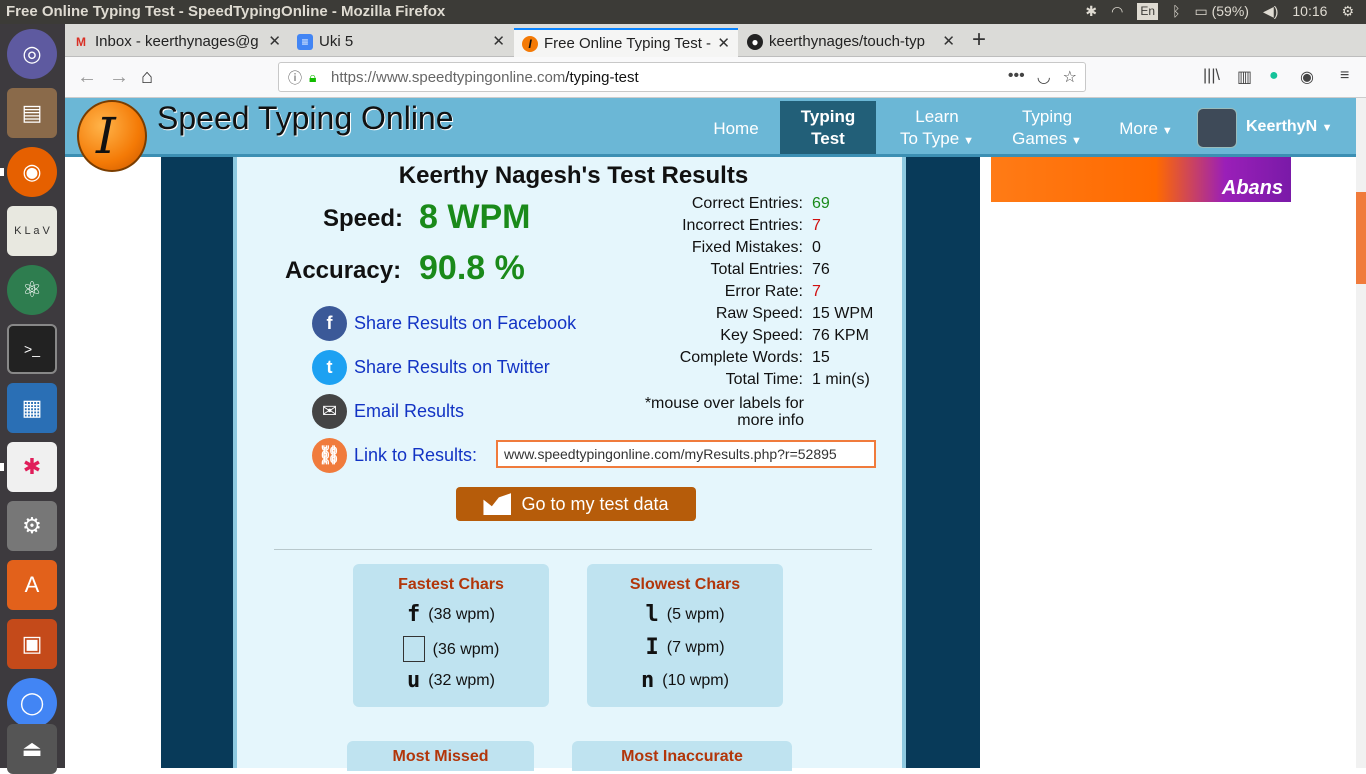 This screenshot has width=1366, height=774. Describe the element at coordinates (413, 649) in the screenshot. I see `space-char-box` at that location.